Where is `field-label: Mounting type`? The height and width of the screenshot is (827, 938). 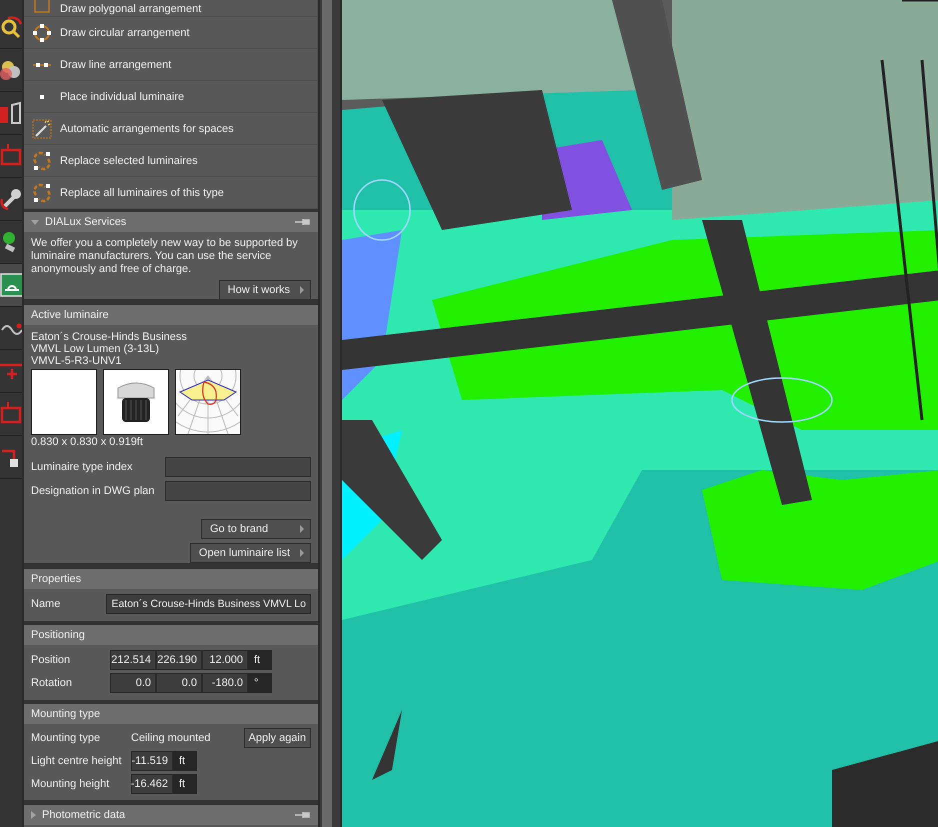 field-label: Mounting type is located at coordinates (66, 738).